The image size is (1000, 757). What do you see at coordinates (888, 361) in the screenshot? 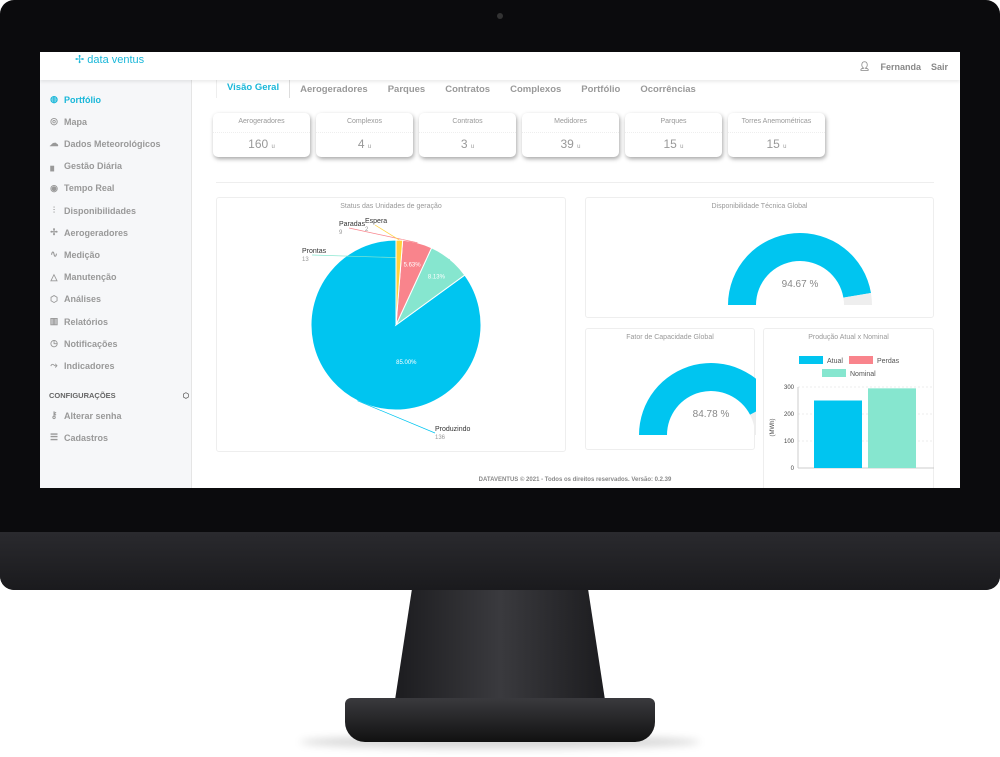
I see `legend-label: Perdas` at bounding box center [888, 361].